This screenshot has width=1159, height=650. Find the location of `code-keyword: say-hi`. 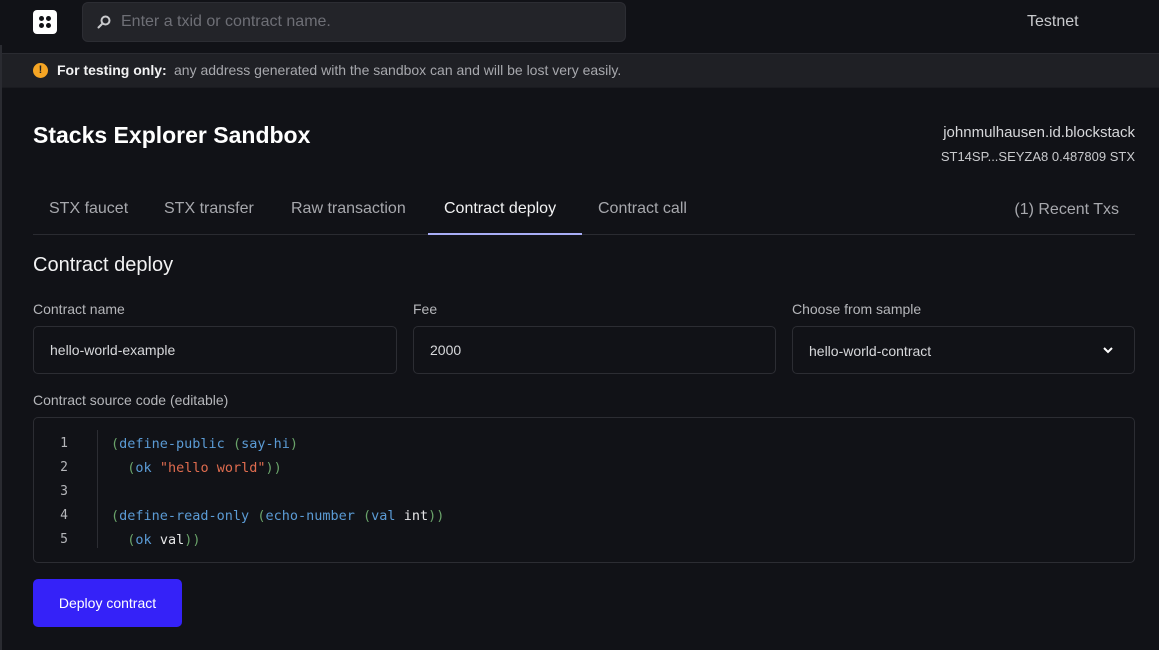

code-keyword: say-hi is located at coordinates (265, 444).